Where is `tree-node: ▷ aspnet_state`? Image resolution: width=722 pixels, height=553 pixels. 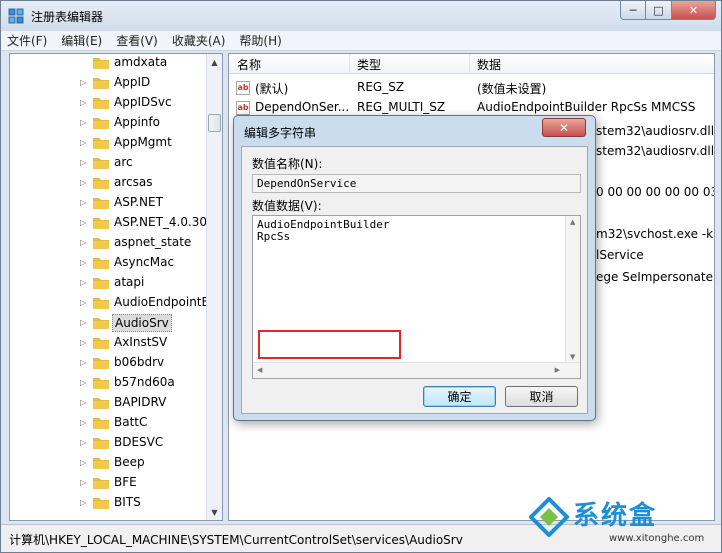
tree-node: ▷ aspnet_state is located at coordinates (109, 243).